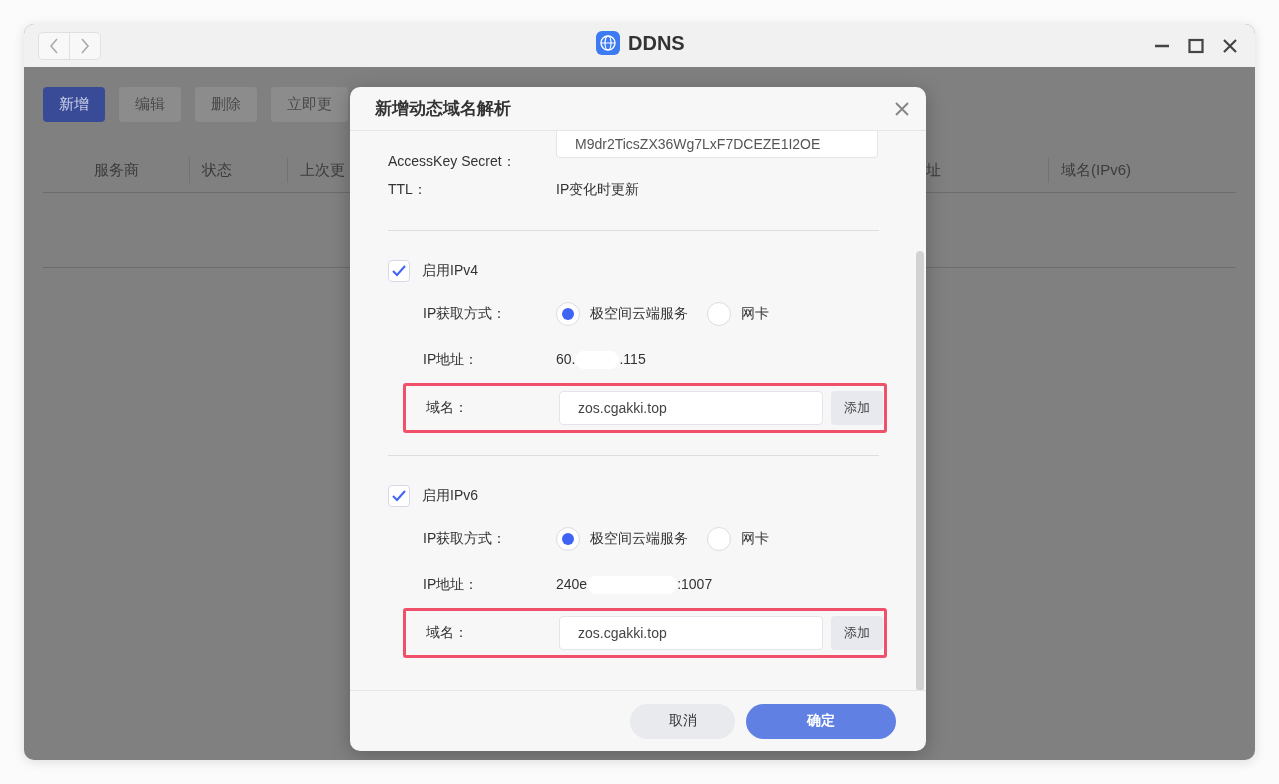  Describe the element at coordinates (408, 190) in the screenshot. I see `field-label: TTL：` at that location.